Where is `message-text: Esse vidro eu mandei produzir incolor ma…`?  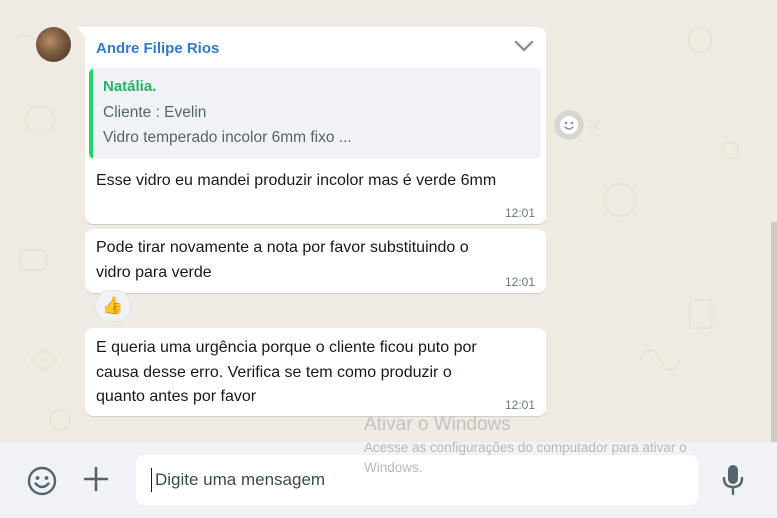
message-text: Esse vidro eu mandei produzir incolor ma… is located at coordinates (296, 180).